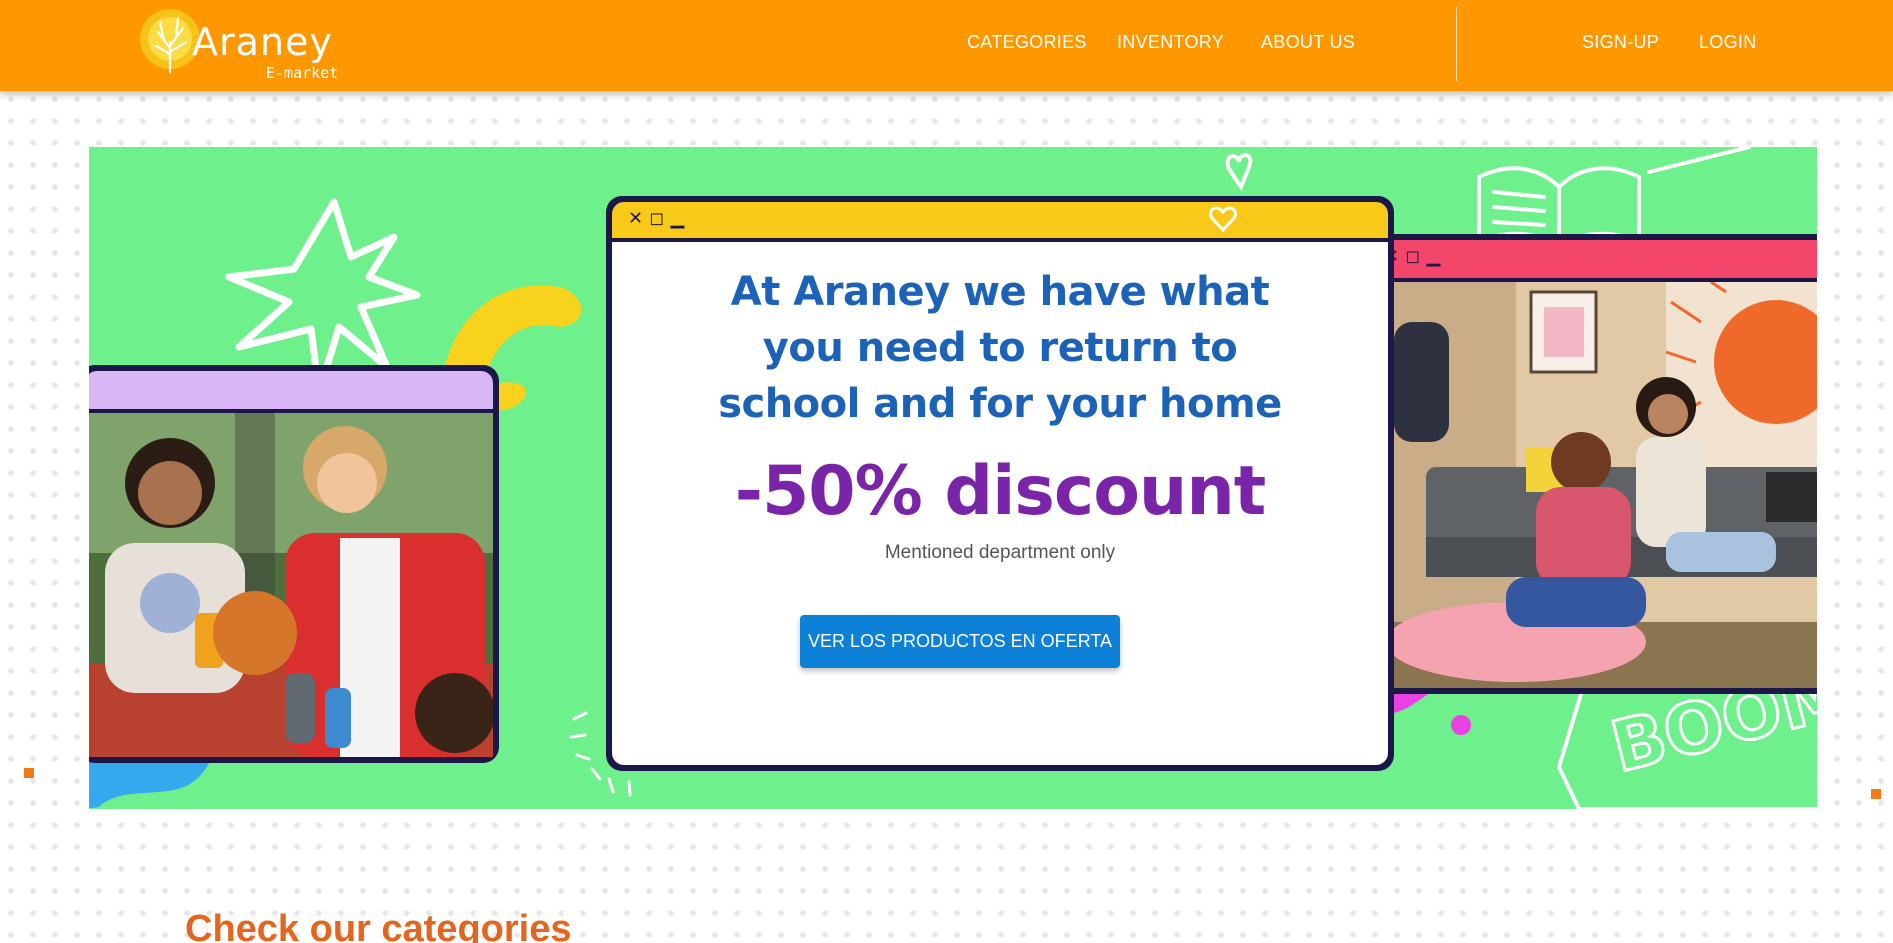 The width and height of the screenshot is (1893, 943). What do you see at coordinates (1027, 42) in the screenshot?
I see `nav-categories: CATEGORIES` at bounding box center [1027, 42].